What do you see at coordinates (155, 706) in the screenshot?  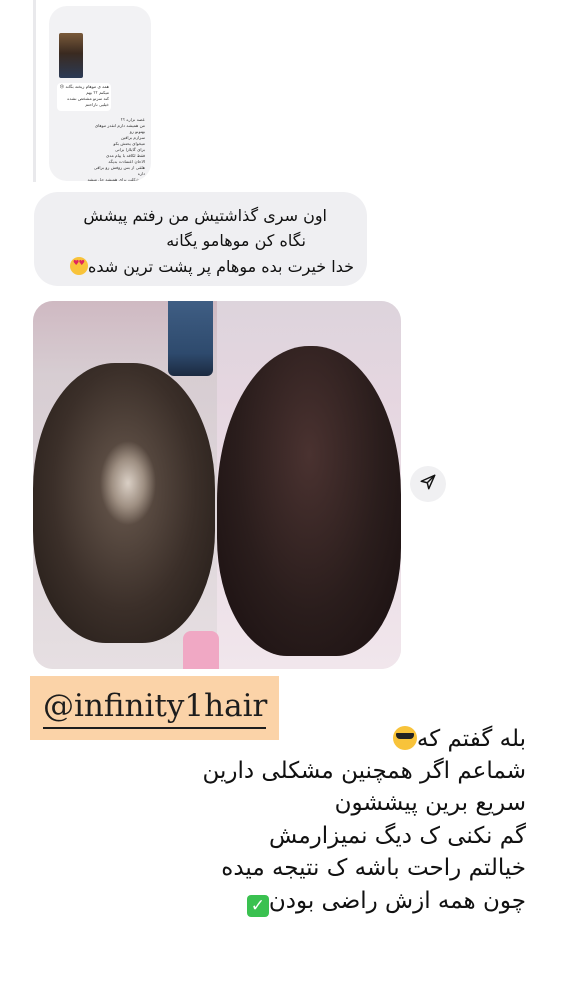 I see `mention-handle: @infinity1hair` at bounding box center [155, 706].